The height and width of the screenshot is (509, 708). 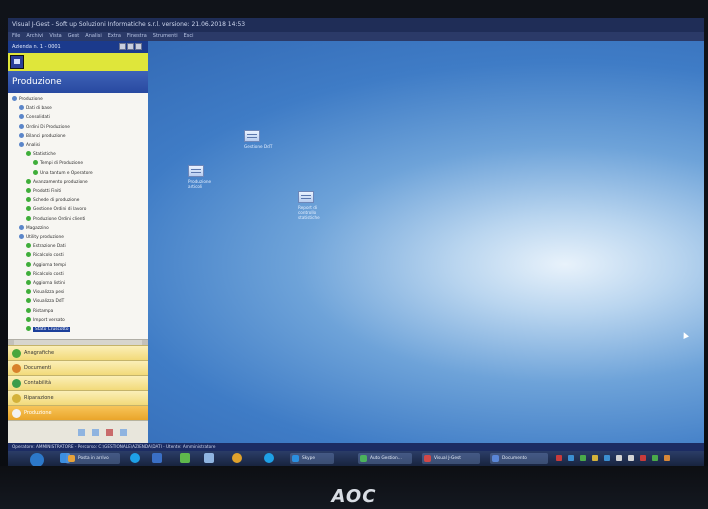 I want to click on tree-node: Consolidati, so click(x=34, y=117).